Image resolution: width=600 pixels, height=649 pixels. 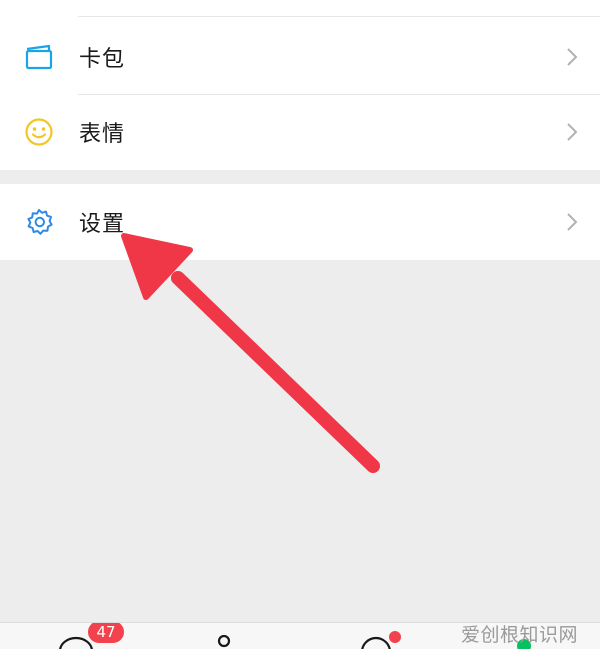 I want to click on gear-icon, so click(x=39, y=222).